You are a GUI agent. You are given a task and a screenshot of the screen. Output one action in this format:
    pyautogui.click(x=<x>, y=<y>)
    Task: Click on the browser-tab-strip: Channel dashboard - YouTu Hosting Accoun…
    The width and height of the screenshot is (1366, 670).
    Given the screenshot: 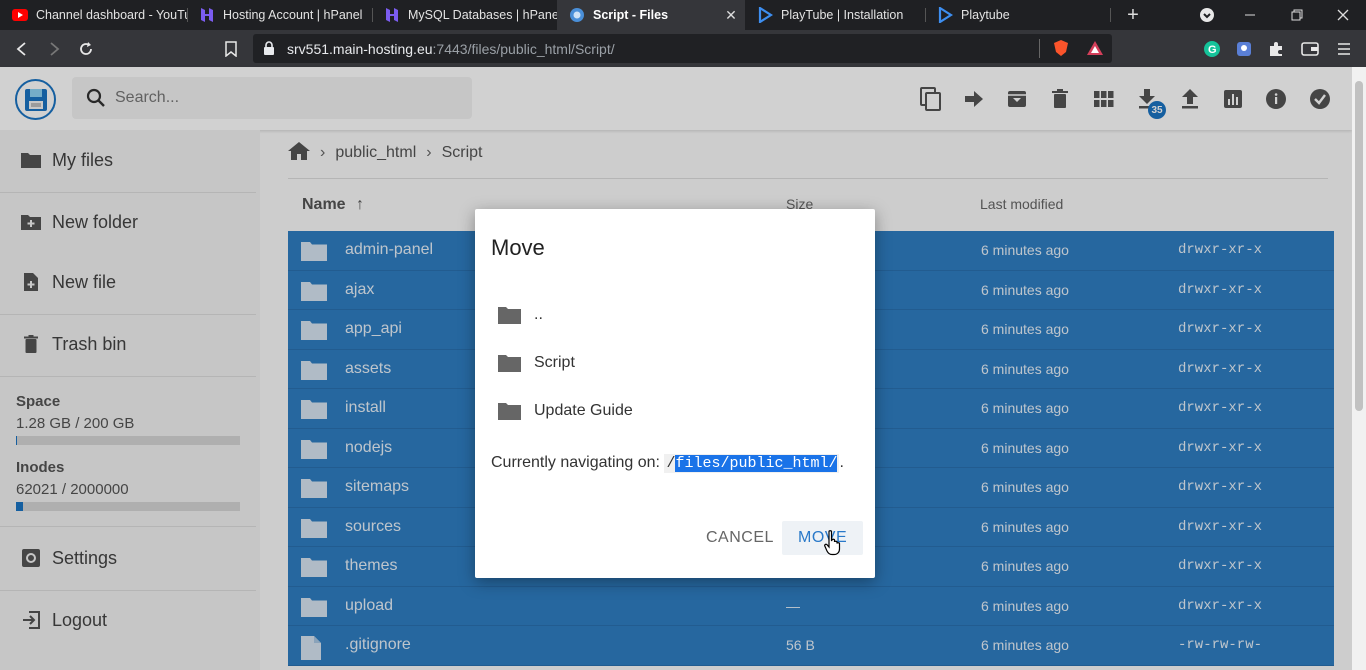 What is the action you would take?
    pyautogui.click(x=683, y=15)
    